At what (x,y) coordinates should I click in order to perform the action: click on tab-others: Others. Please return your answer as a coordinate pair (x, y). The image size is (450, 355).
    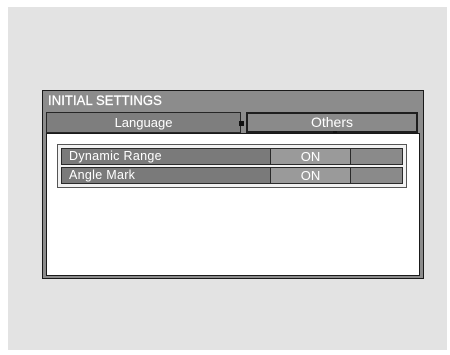
    Looking at the image, I should click on (332, 122).